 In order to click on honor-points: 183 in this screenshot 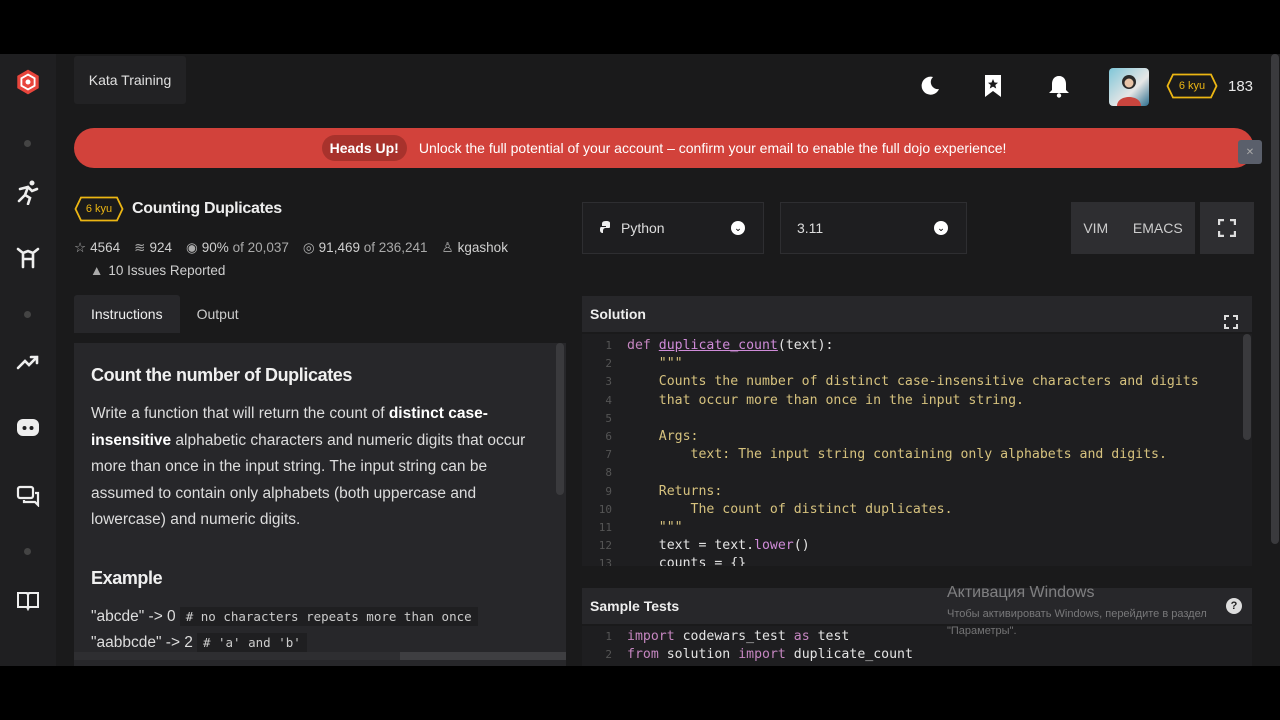, I will do `click(1240, 86)`.